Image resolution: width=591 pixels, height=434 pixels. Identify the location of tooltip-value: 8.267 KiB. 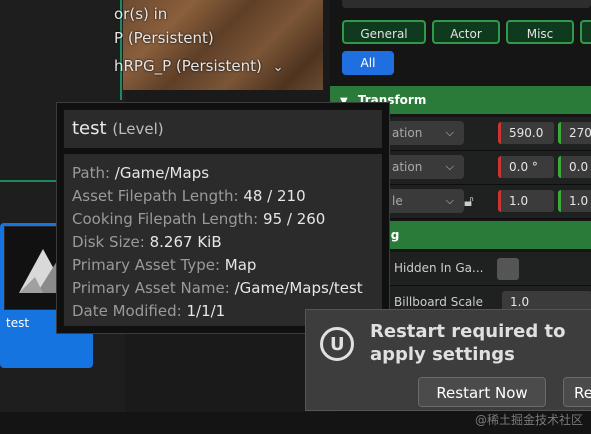
(185, 242).